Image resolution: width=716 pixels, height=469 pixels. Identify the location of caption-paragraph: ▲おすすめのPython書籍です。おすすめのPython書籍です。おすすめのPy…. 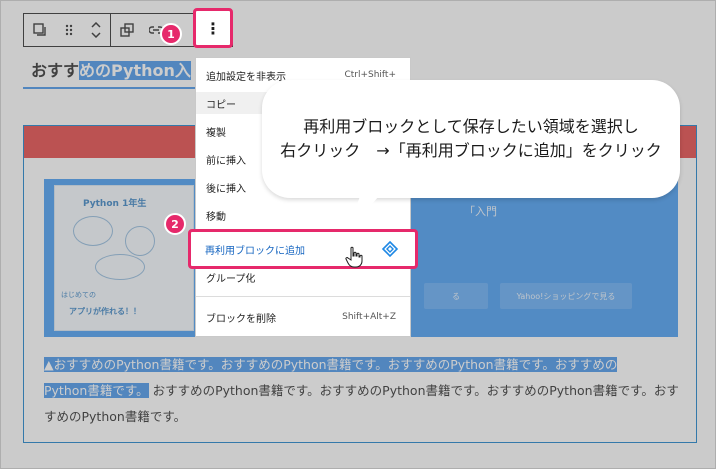
(364, 391).